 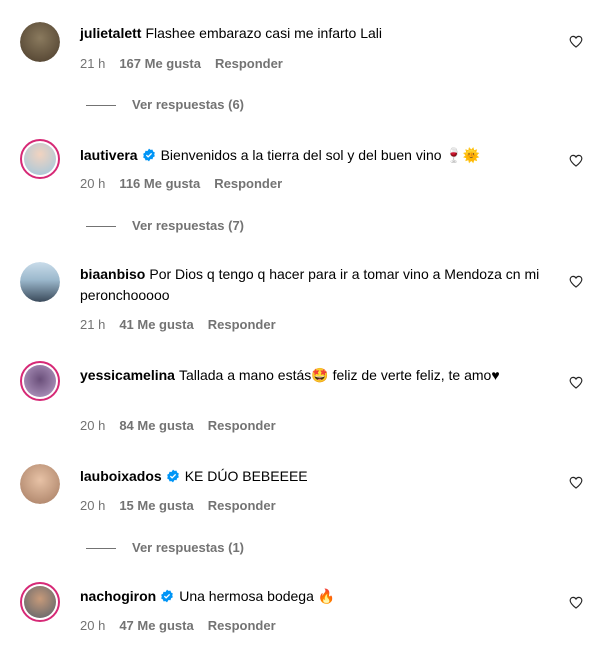 What do you see at coordinates (112, 274) in the screenshot?
I see `comment-username: biaanbiso` at bounding box center [112, 274].